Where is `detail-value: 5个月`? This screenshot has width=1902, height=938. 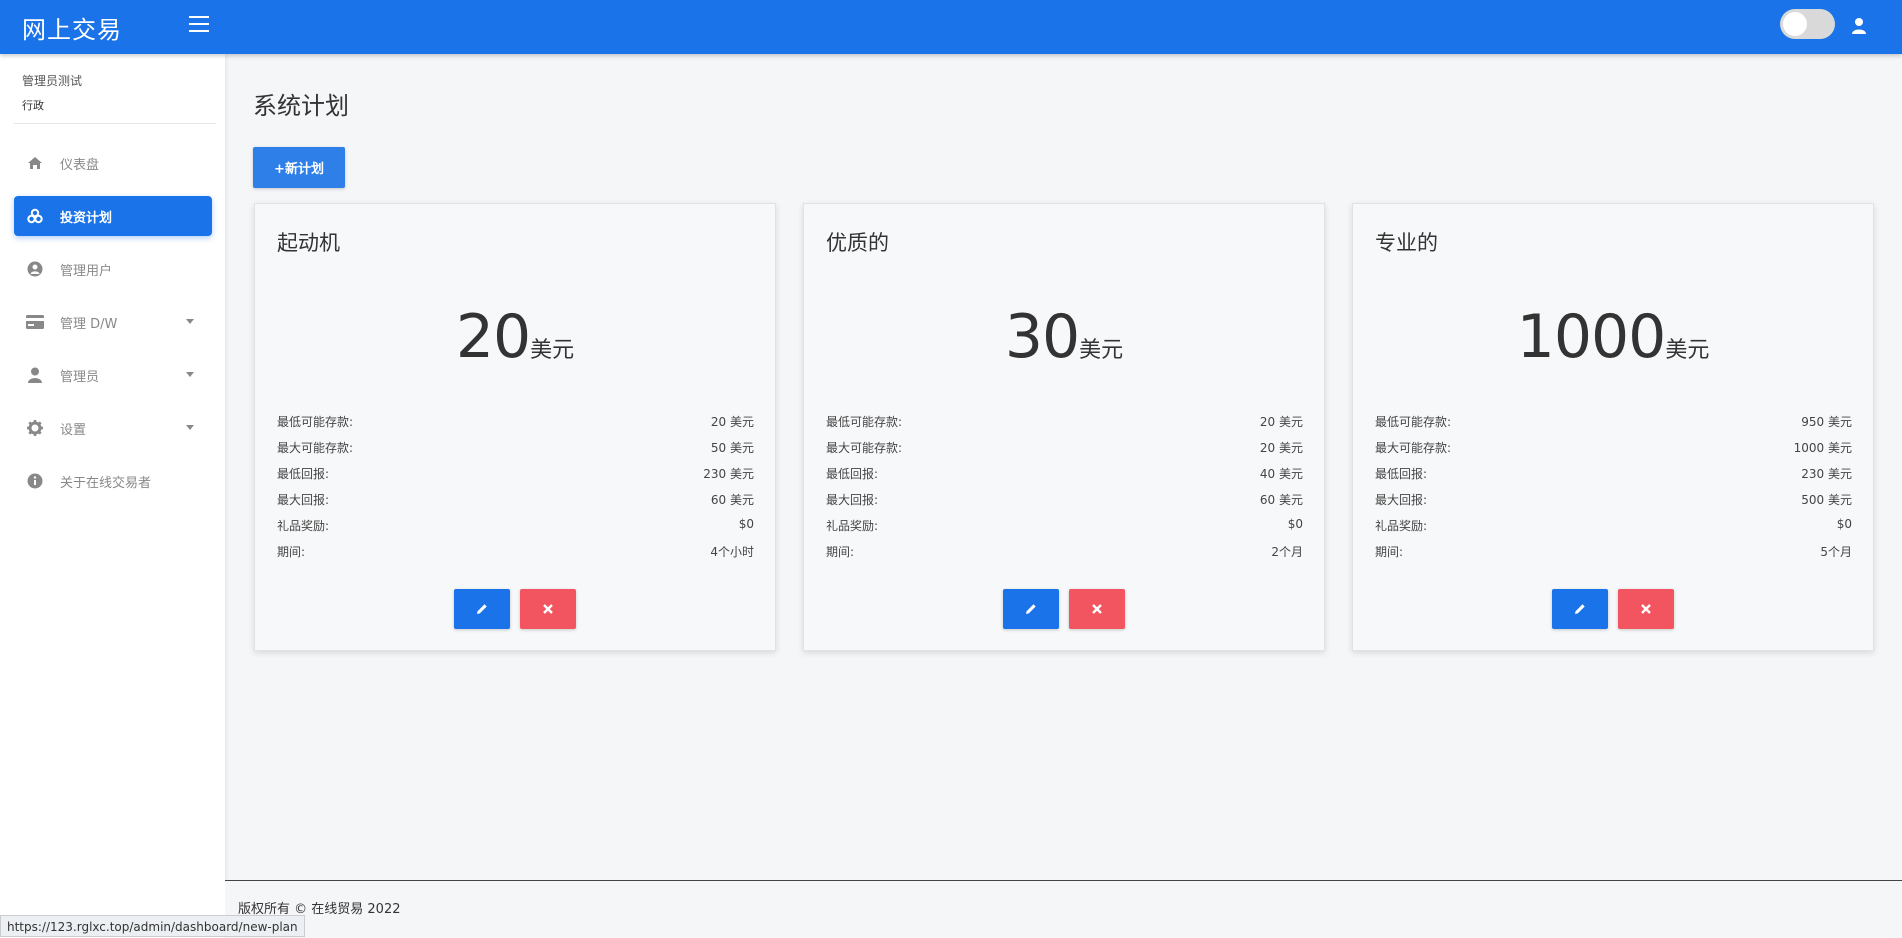
detail-value: 5个月 is located at coordinates (1836, 552).